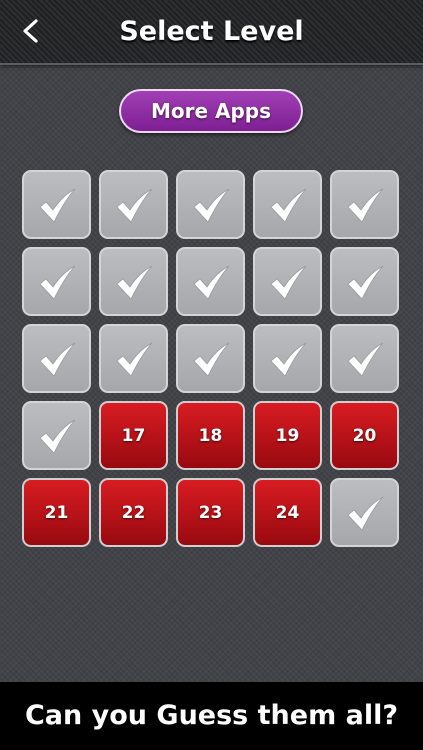 This screenshot has width=423, height=750. I want to click on page-title: Select Level, so click(211, 31).